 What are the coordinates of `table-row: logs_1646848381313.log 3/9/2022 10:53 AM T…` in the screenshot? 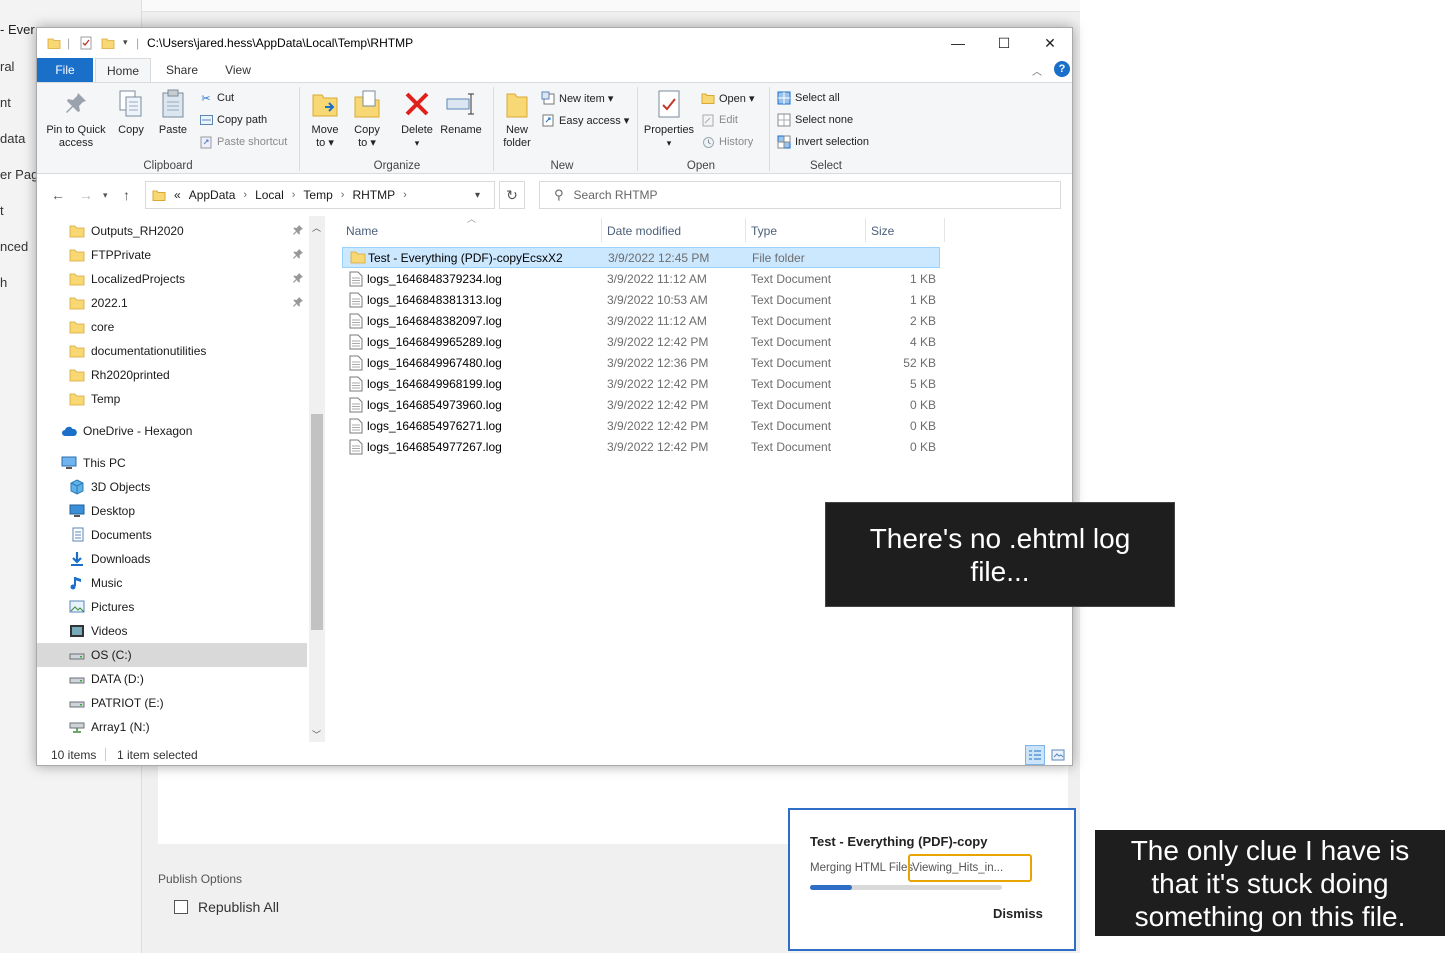 It's located at (641, 299).